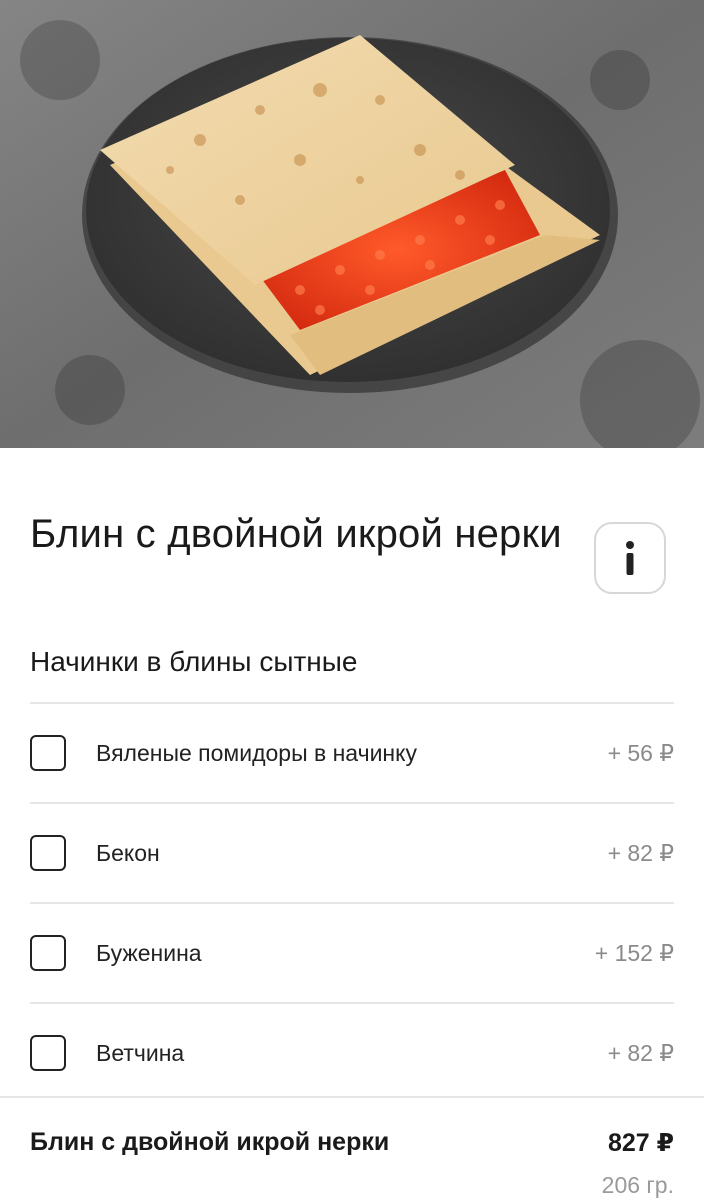 This screenshot has height=1200, width=704. Describe the element at coordinates (352, 1097) in the screenshot. I see `footer-divider` at that location.